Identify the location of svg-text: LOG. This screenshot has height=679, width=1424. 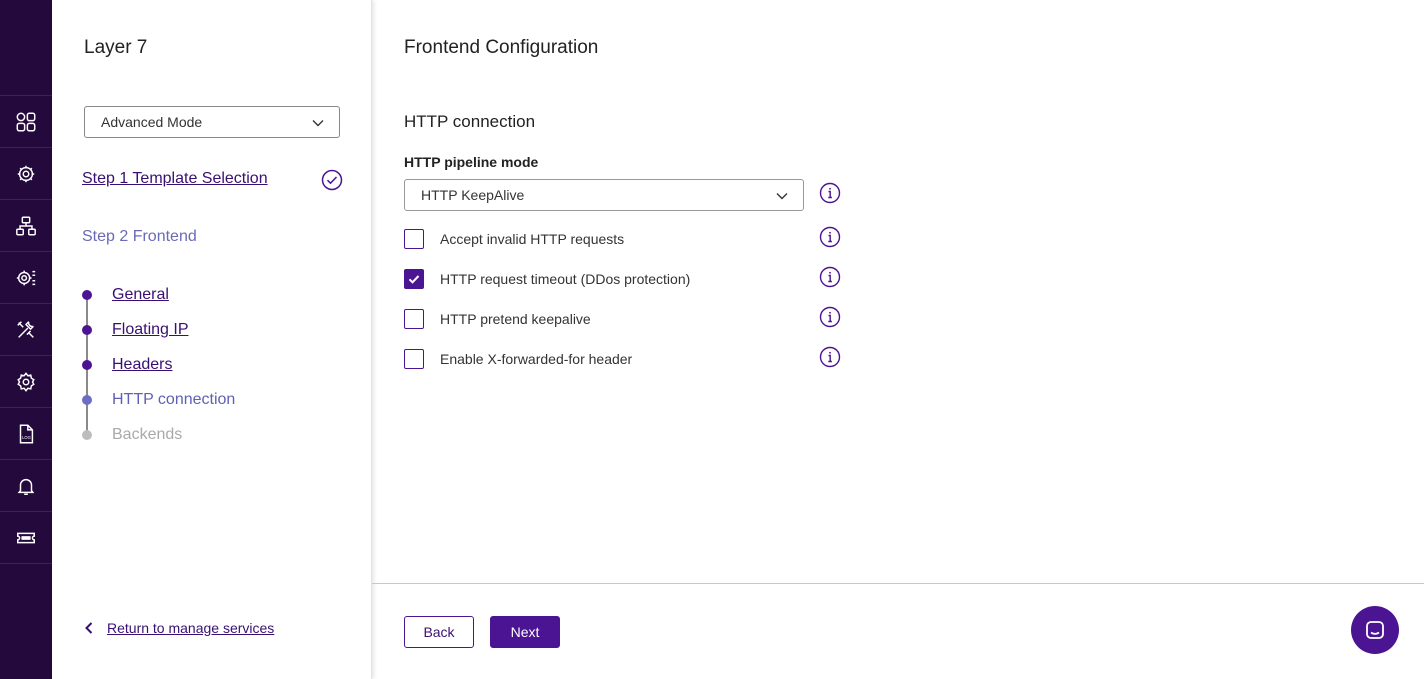
(26, 437).